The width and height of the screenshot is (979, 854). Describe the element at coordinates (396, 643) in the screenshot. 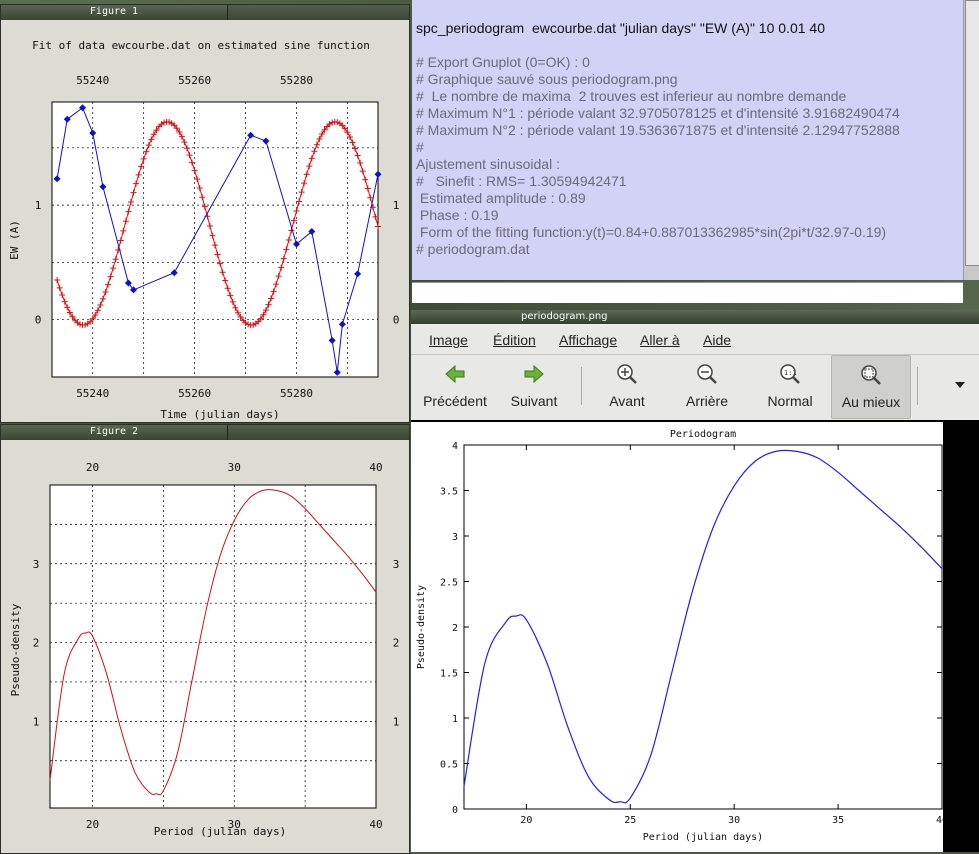

I see `figure2-right-tick-label: 2` at that location.